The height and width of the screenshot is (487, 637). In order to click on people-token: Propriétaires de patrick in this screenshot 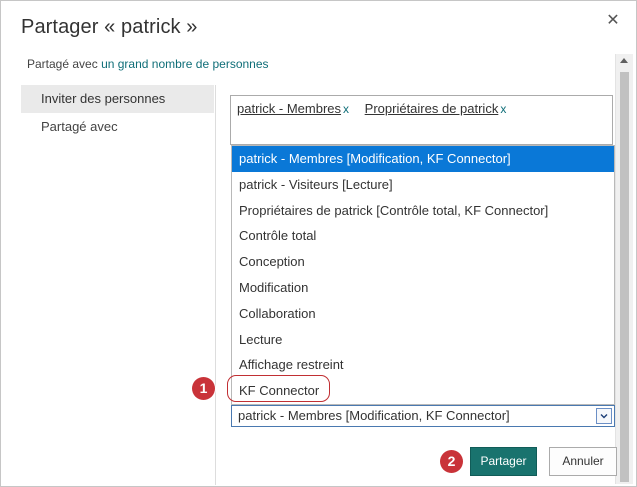, I will do `click(431, 108)`.